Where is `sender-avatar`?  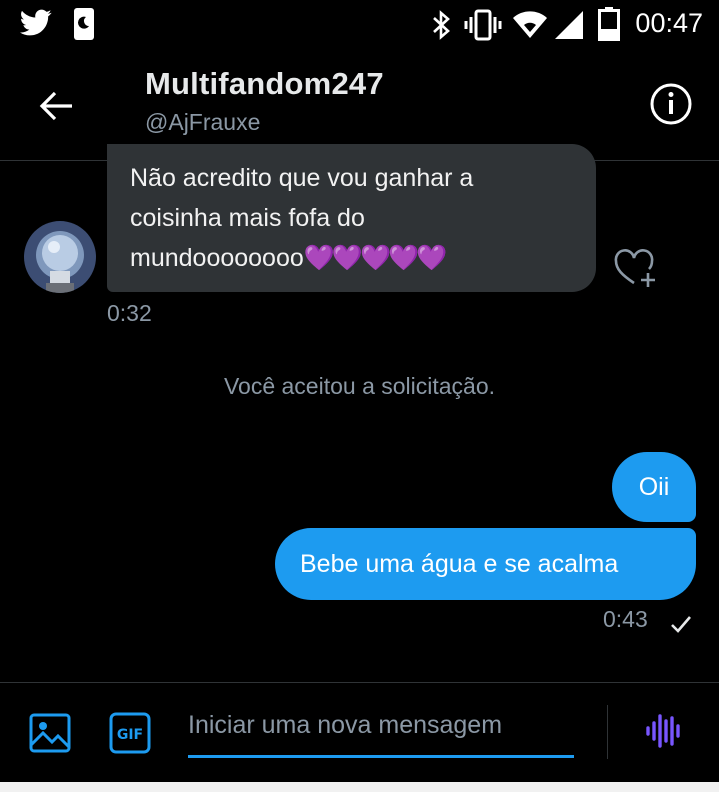 sender-avatar is located at coordinates (60, 257).